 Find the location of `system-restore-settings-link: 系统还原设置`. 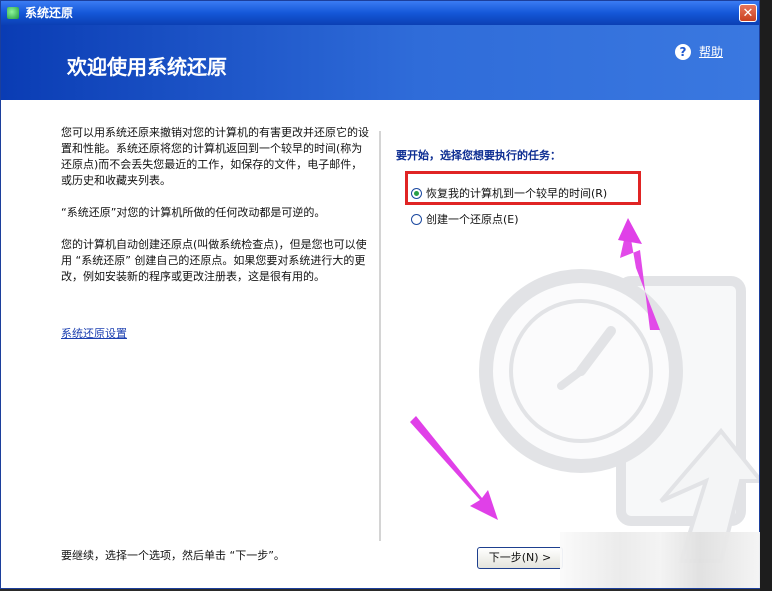

system-restore-settings-link: 系统还原设置 is located at coordinates (94, 333).